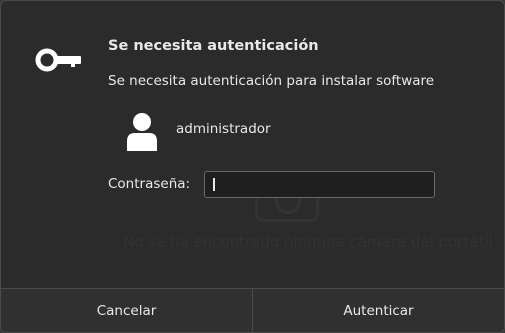 The image size is (505, 333). Describe the element at coordinates (378, 310) in the screenshot. I see `authenticate-button: Autenticar` at that location.